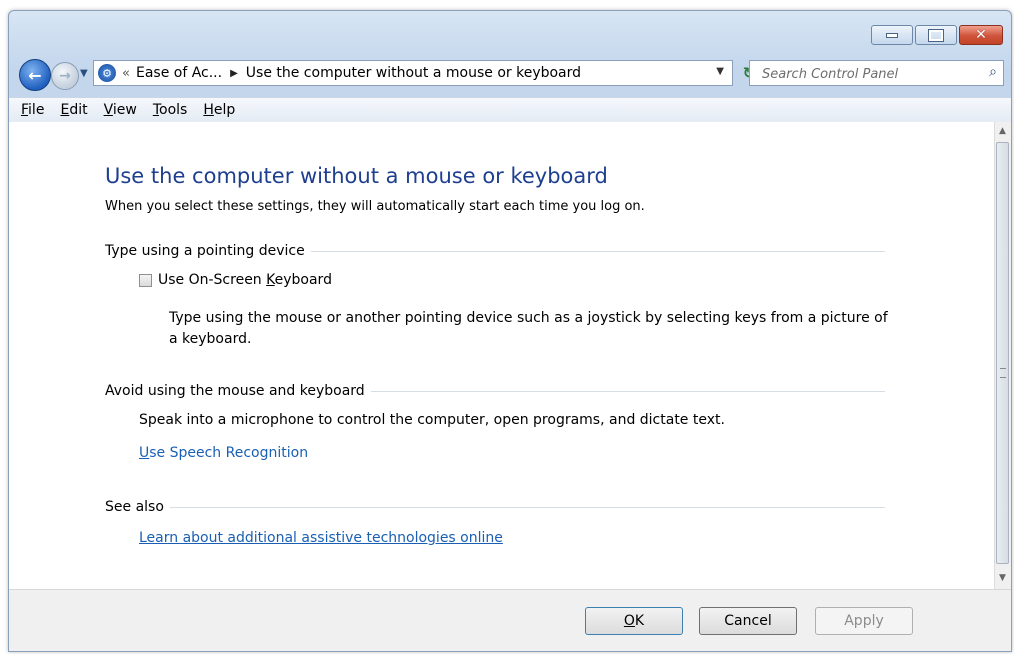  What do you see at coordinates (864, 621) in the screenshot?
I see `apply-button: Apply` at bounding box center [864, 621].